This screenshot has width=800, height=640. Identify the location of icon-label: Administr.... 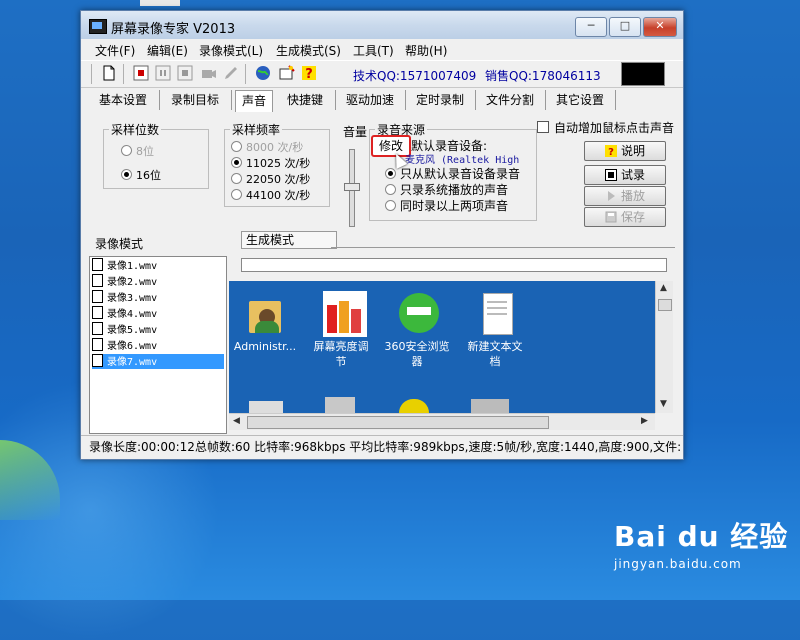
(265, 346).